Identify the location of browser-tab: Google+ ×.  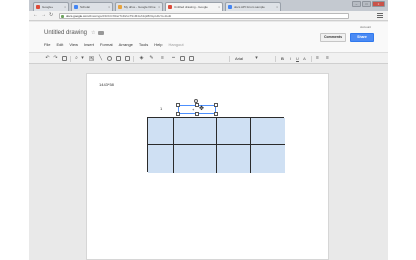
(51, 6).